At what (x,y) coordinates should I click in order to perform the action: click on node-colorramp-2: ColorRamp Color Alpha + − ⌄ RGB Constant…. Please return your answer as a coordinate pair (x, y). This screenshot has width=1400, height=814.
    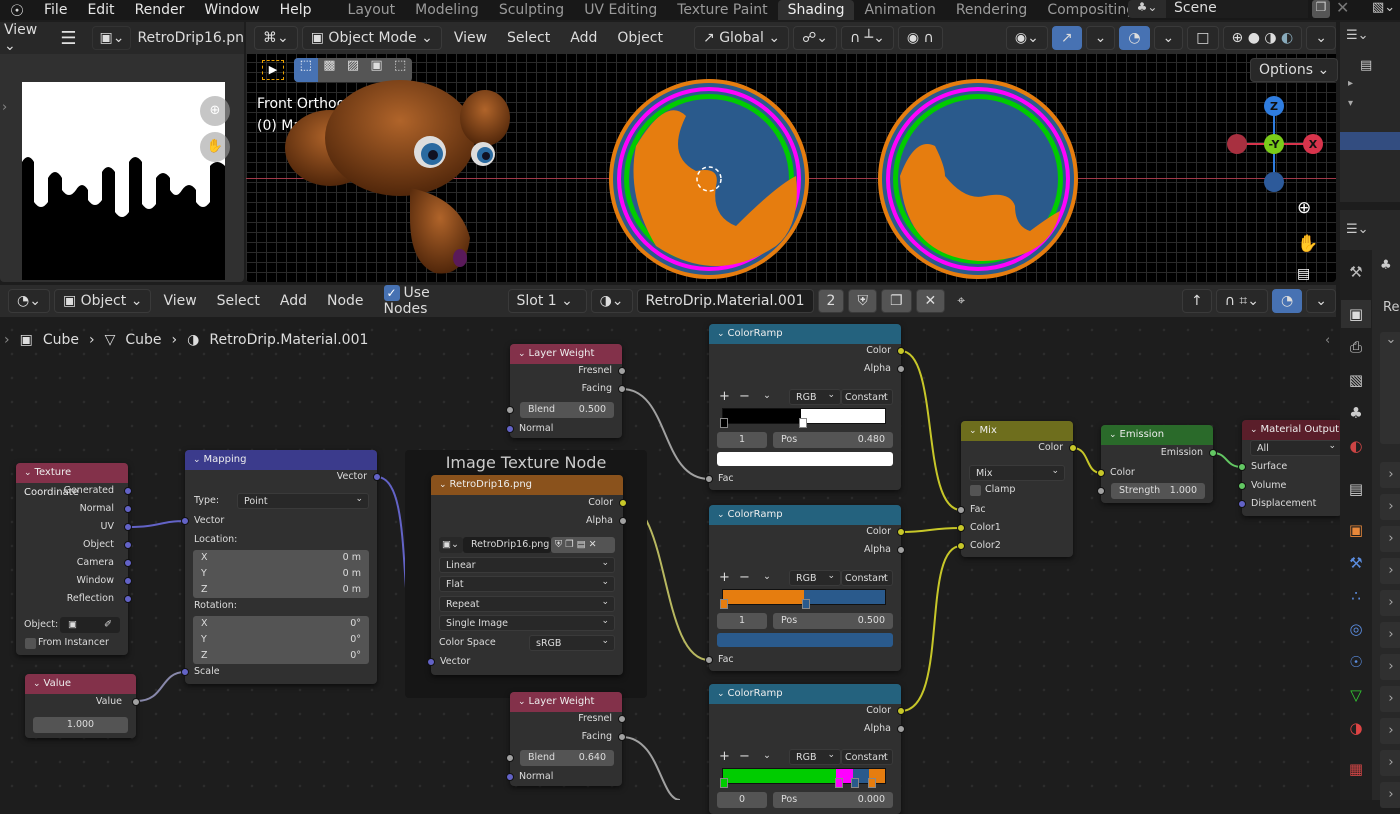
    Looking at the image, I should click on (805, 588).